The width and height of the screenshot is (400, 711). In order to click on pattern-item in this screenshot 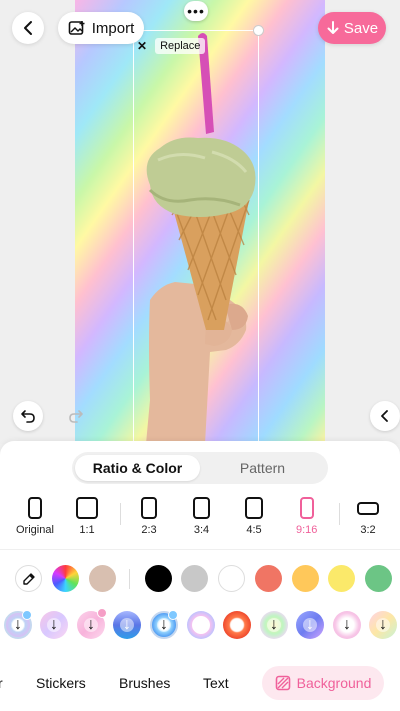, I will do `click(201, 625)`.